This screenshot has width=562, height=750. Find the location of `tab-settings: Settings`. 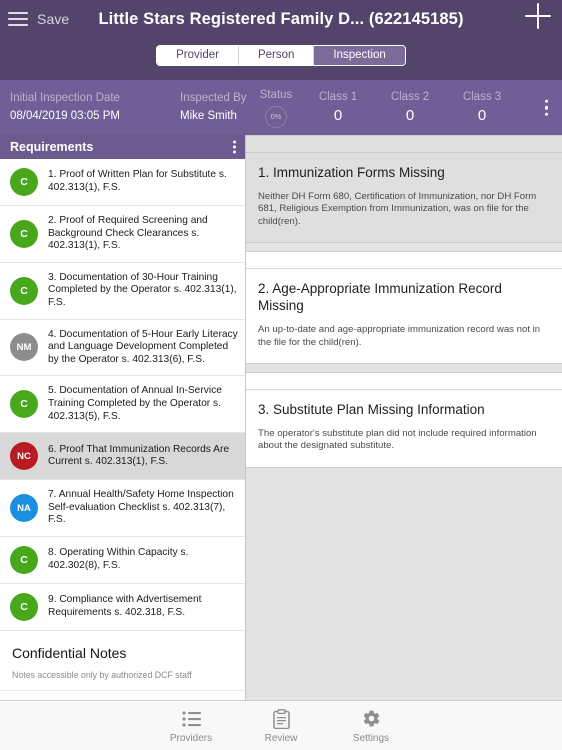

tab-settings: Settings is located at coordinates (371, 726).